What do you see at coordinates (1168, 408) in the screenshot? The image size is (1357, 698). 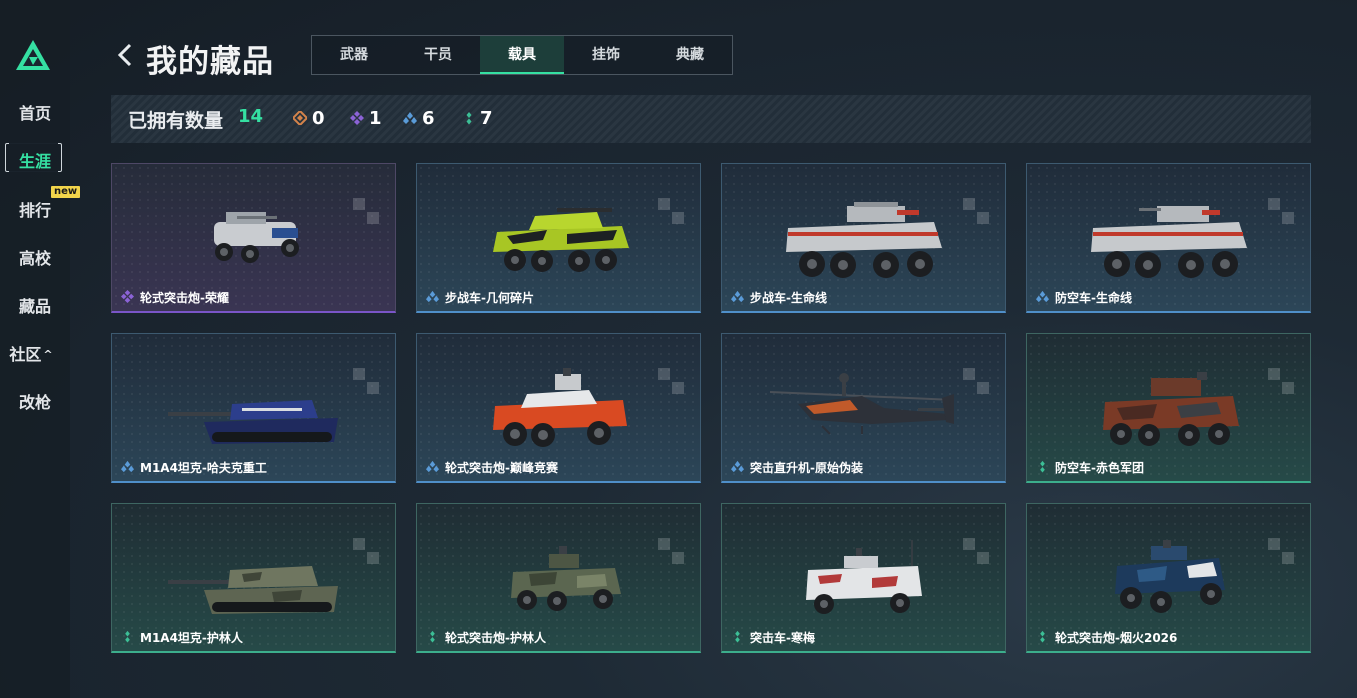 I see `vehicle-card: 防空车-赤色军团` at bounding box center [1168, 408].